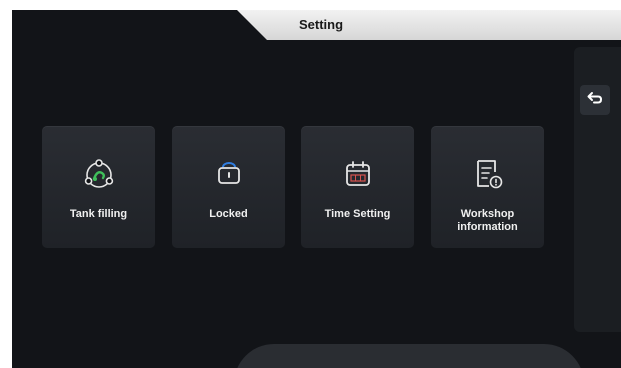 This screenshot has width=621, height=368. Describe the element at coordinates (321, 24) in the screenshot. I see `page-title: Setting` at that location.